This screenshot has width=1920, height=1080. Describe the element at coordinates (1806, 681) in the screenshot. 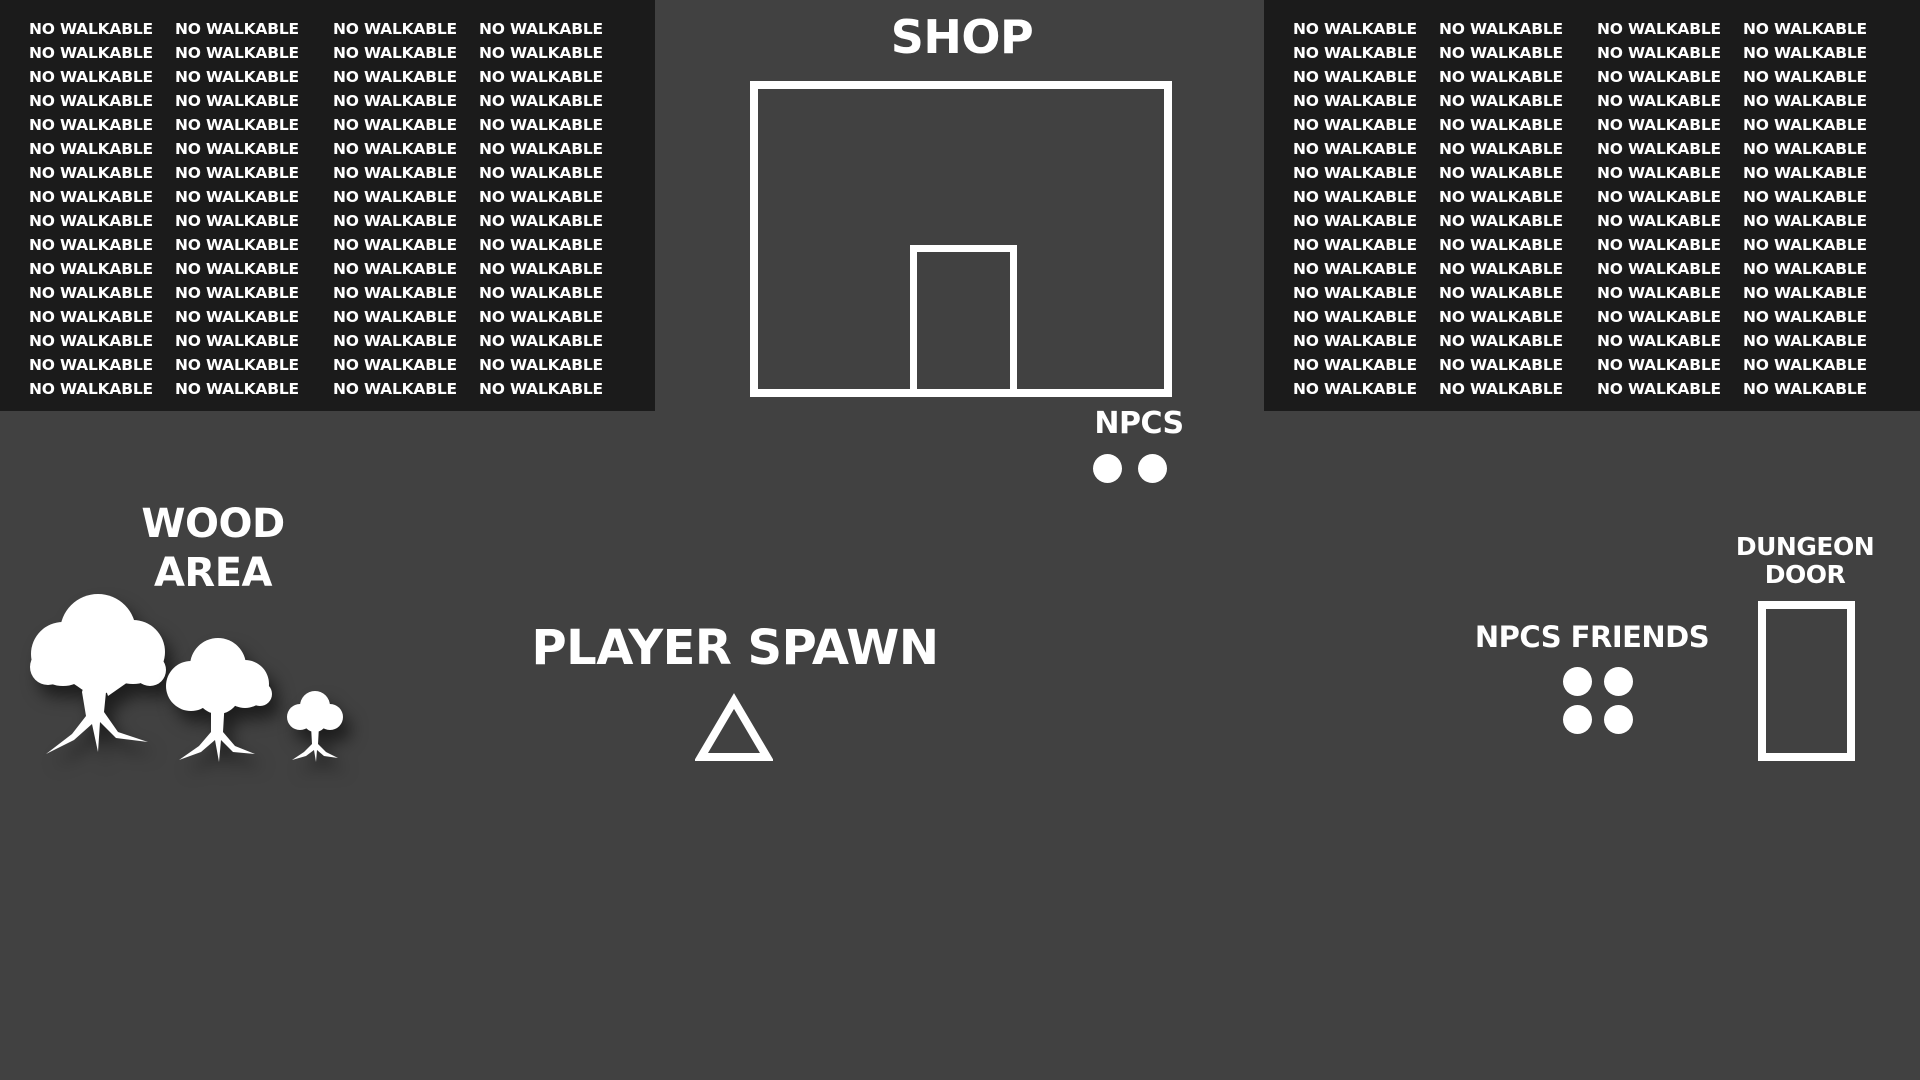

I see `dungeon-door` at that location.